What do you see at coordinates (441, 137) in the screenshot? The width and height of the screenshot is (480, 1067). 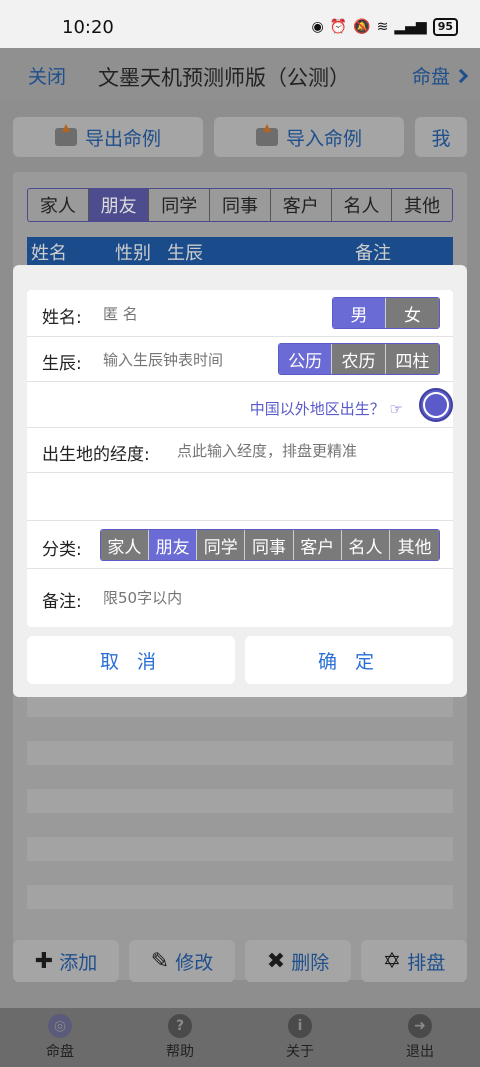 I see `me-button: 我` at bounding box center [441, 137].